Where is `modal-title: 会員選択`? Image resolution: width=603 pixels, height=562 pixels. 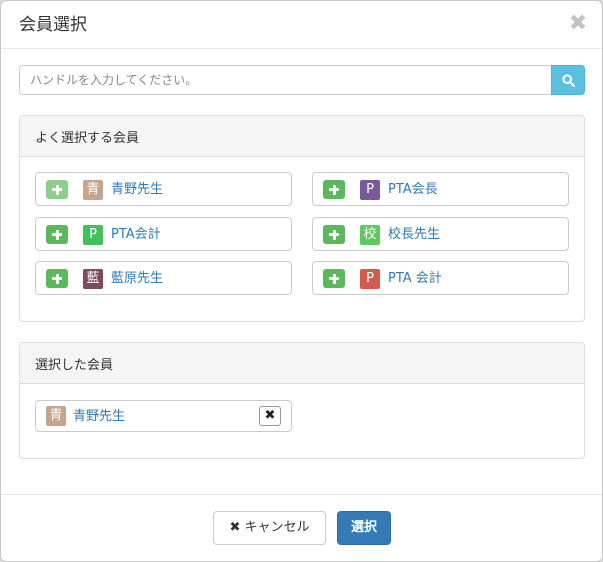 modal-title: 会員選択 is located at coordinates (53, 25).